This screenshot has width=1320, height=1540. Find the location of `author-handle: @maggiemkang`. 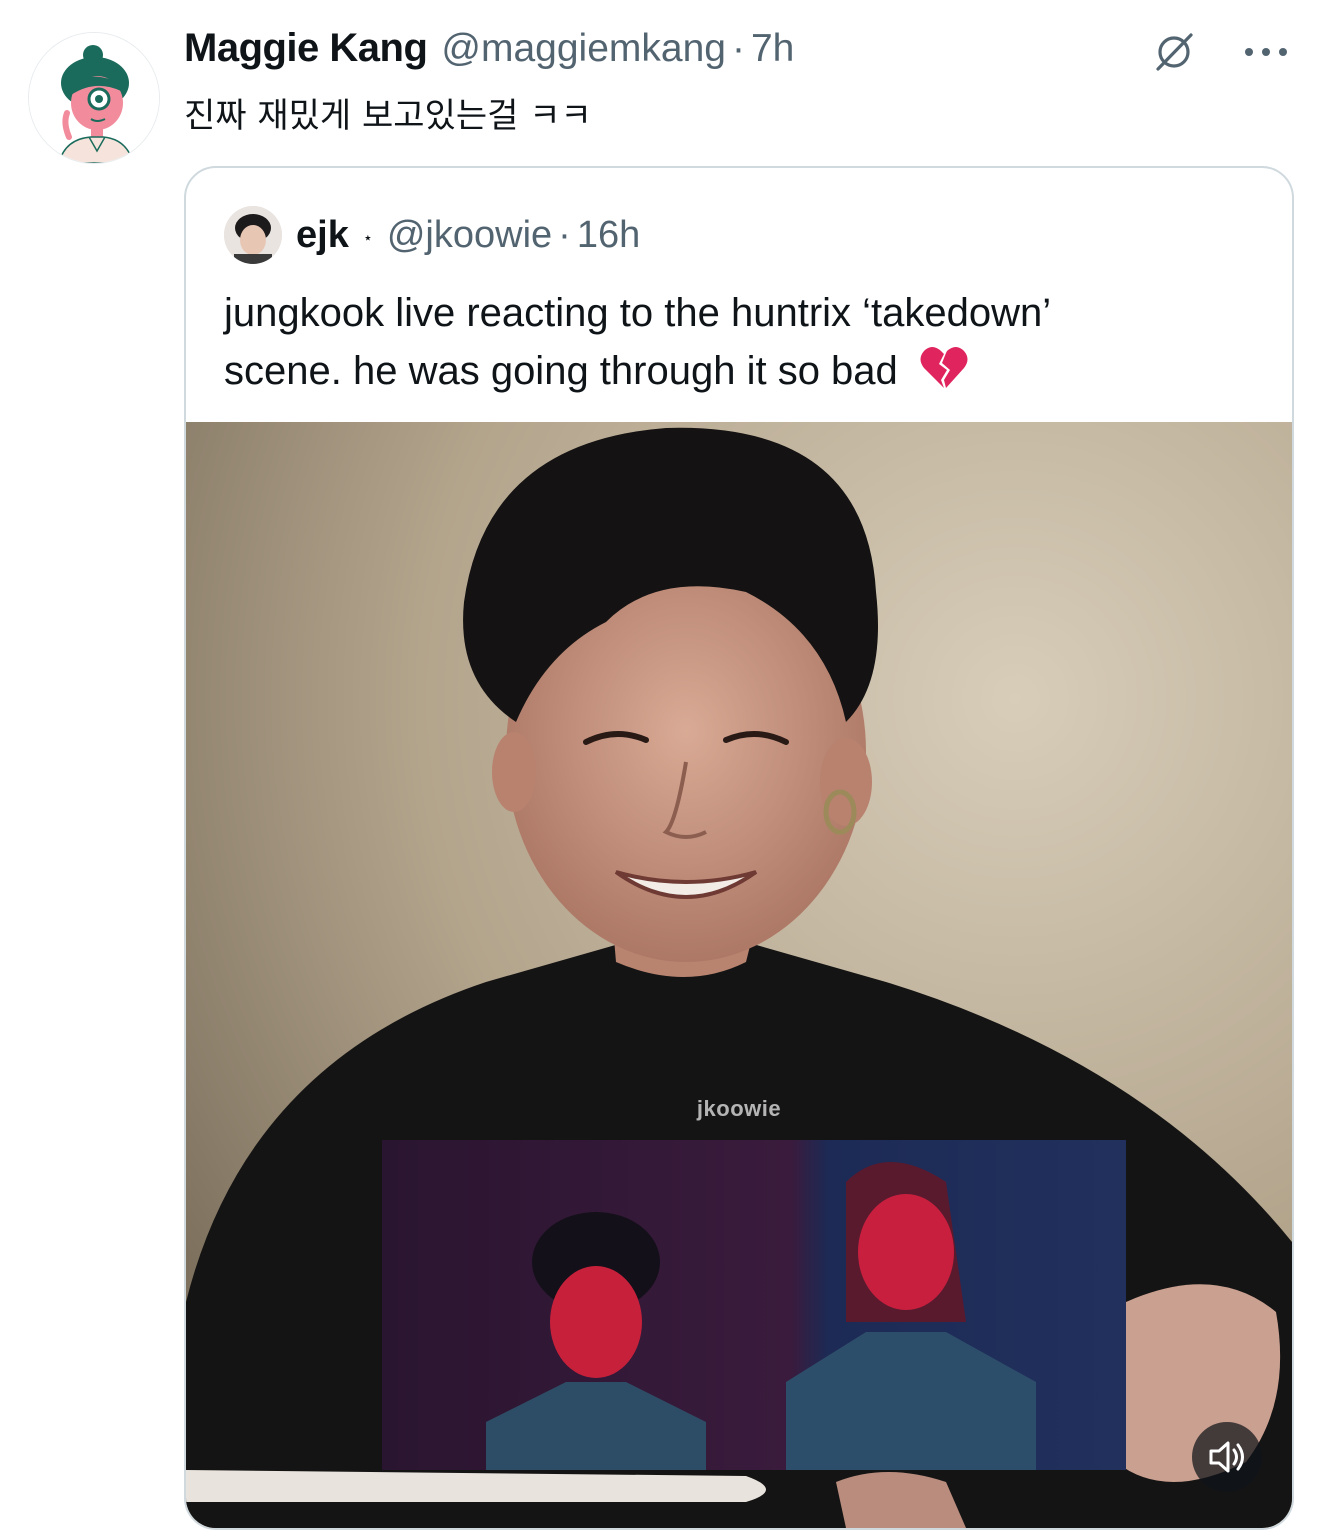

author-handle: @maggiemkang is located at coordinates (583, 49).